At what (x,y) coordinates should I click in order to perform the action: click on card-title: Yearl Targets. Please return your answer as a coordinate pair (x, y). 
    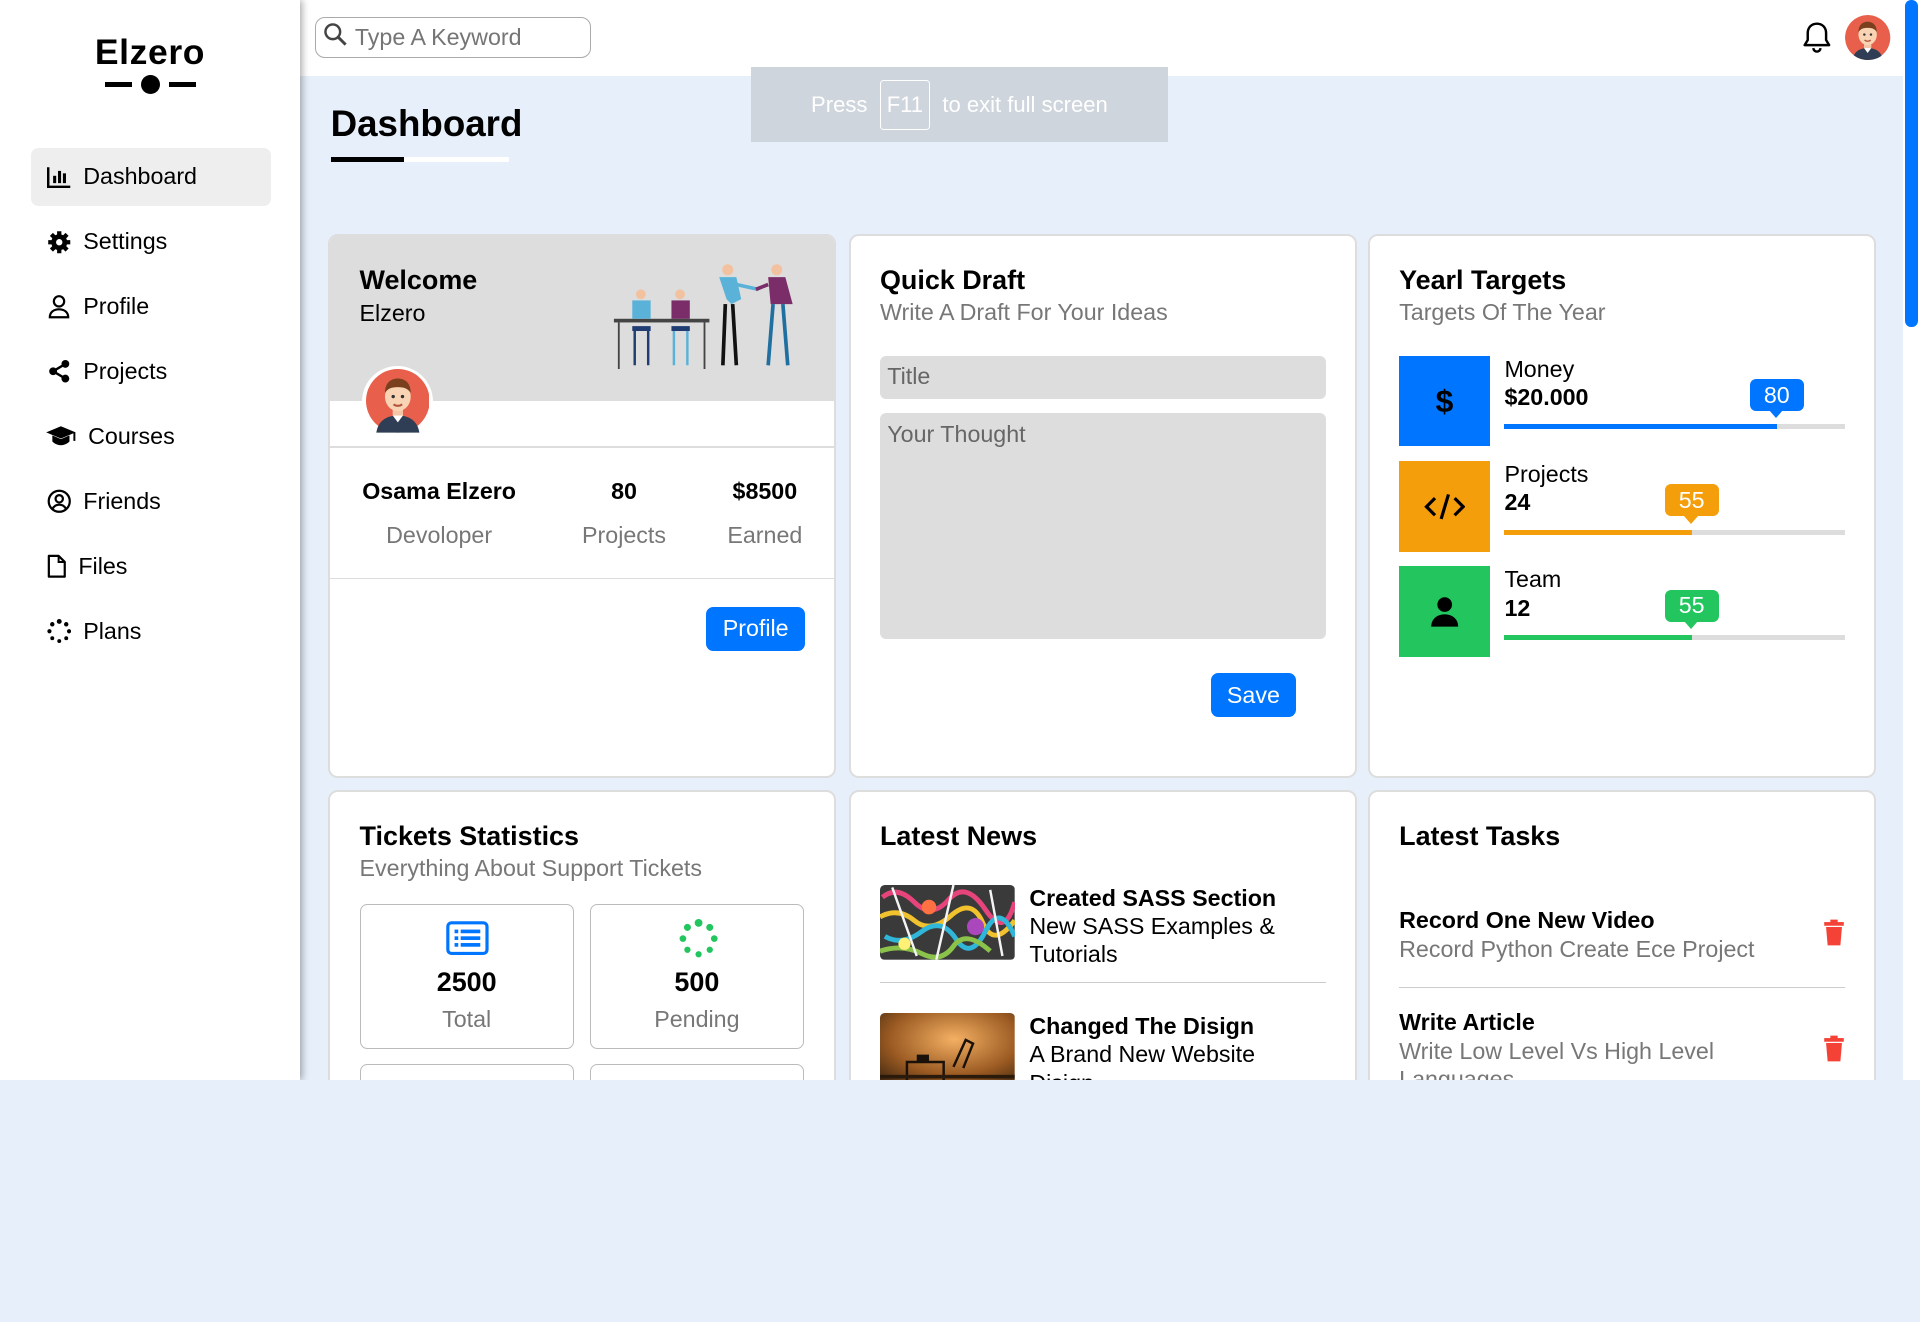
    Looking at the image, I should click on (1483, 280).